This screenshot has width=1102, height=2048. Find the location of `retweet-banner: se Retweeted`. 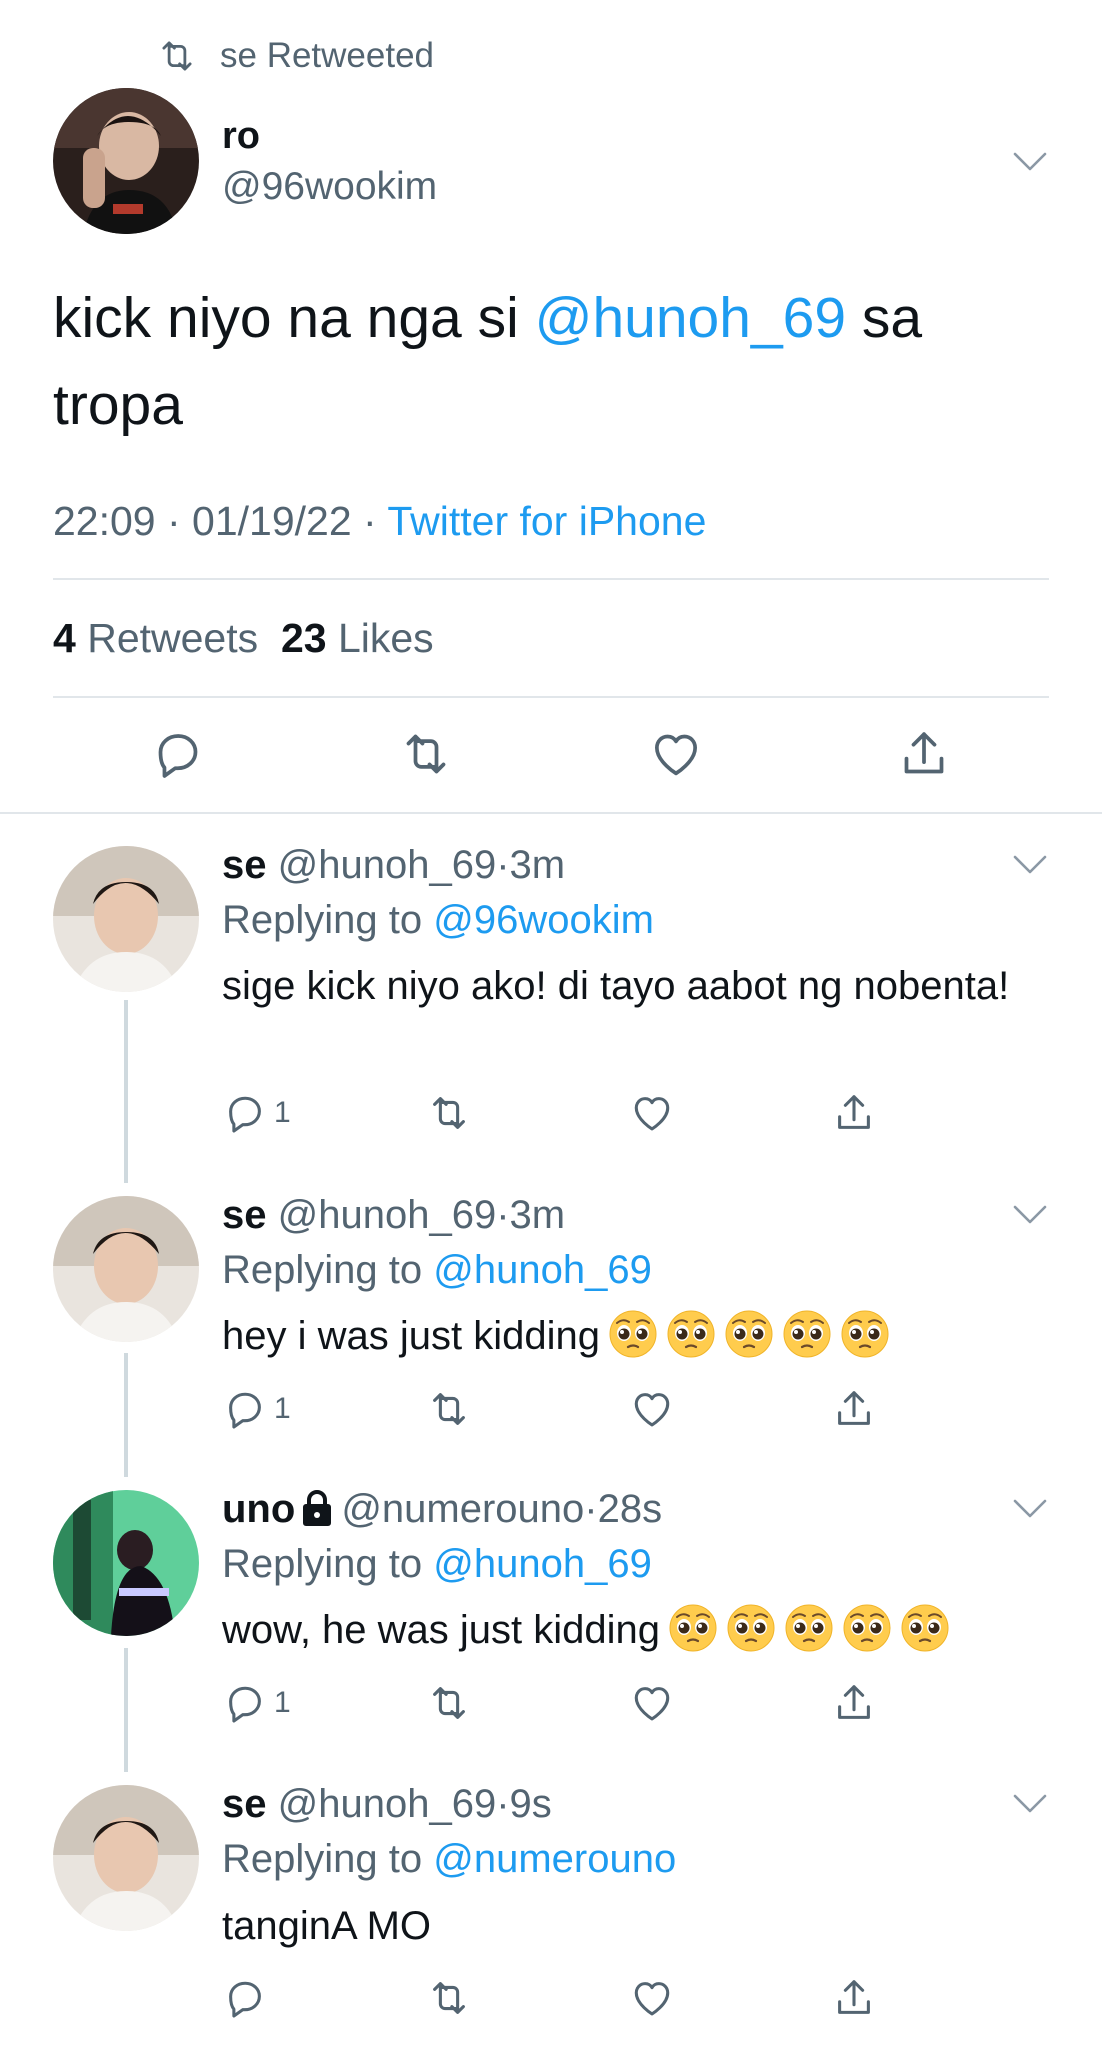

retweet-banner: se Retweeted is located at coordinates (295, 56).